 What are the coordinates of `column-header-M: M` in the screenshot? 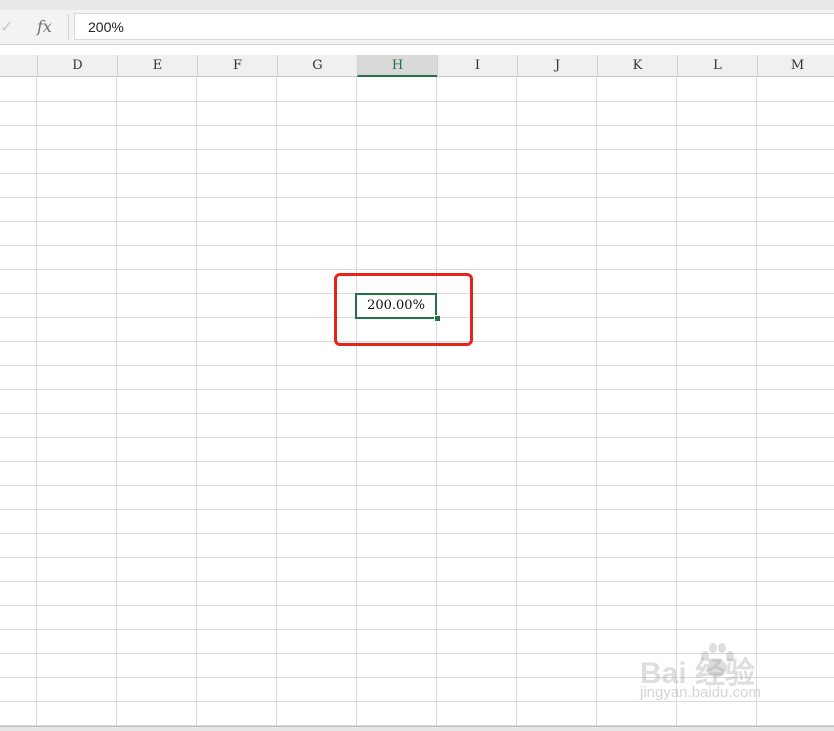 It's located at (795, 66).